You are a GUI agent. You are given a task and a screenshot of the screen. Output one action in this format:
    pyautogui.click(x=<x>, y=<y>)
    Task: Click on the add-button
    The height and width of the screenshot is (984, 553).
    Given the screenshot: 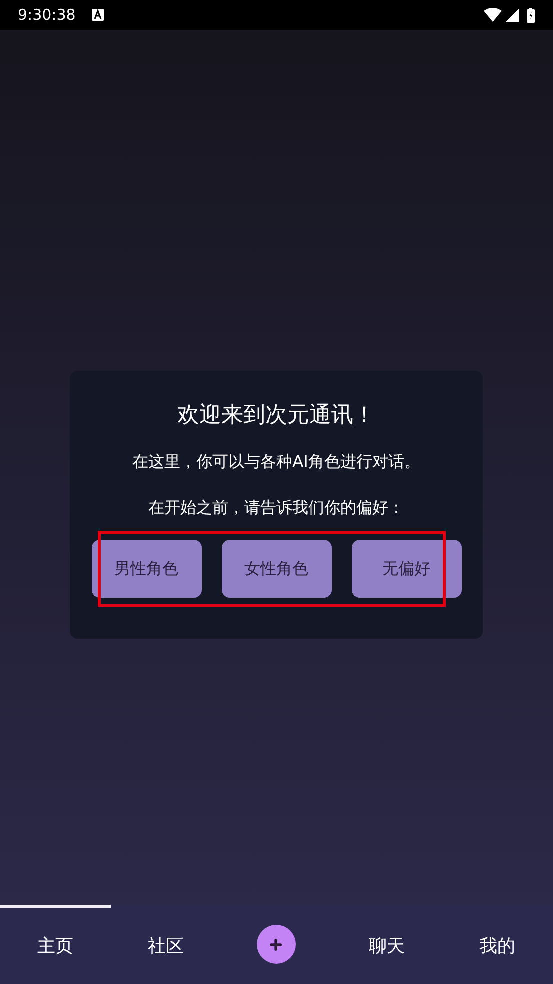 What is the action you would take?
    pyautogui.click(x=276, y=944)
    